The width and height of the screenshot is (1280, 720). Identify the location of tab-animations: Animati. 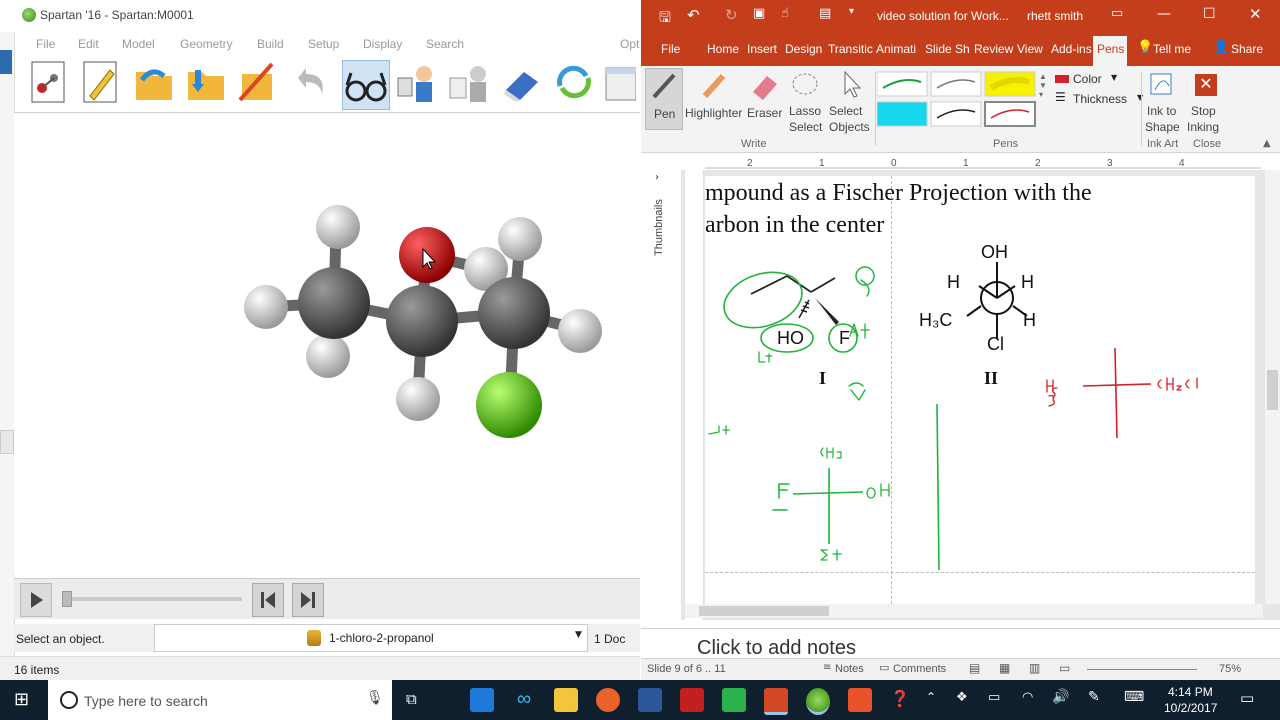
(896, 49).